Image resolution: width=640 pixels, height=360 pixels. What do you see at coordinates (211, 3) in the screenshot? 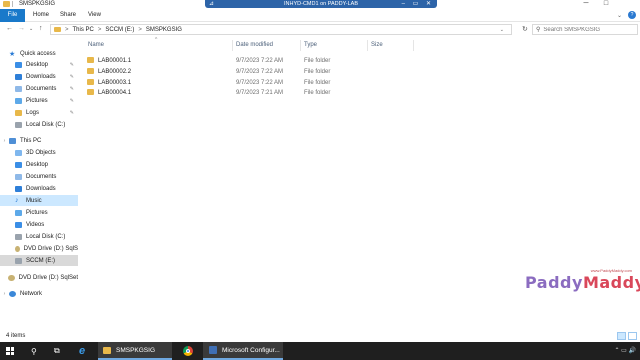
I see `pin-icon: ⊿` at bounding box center [211, 3].